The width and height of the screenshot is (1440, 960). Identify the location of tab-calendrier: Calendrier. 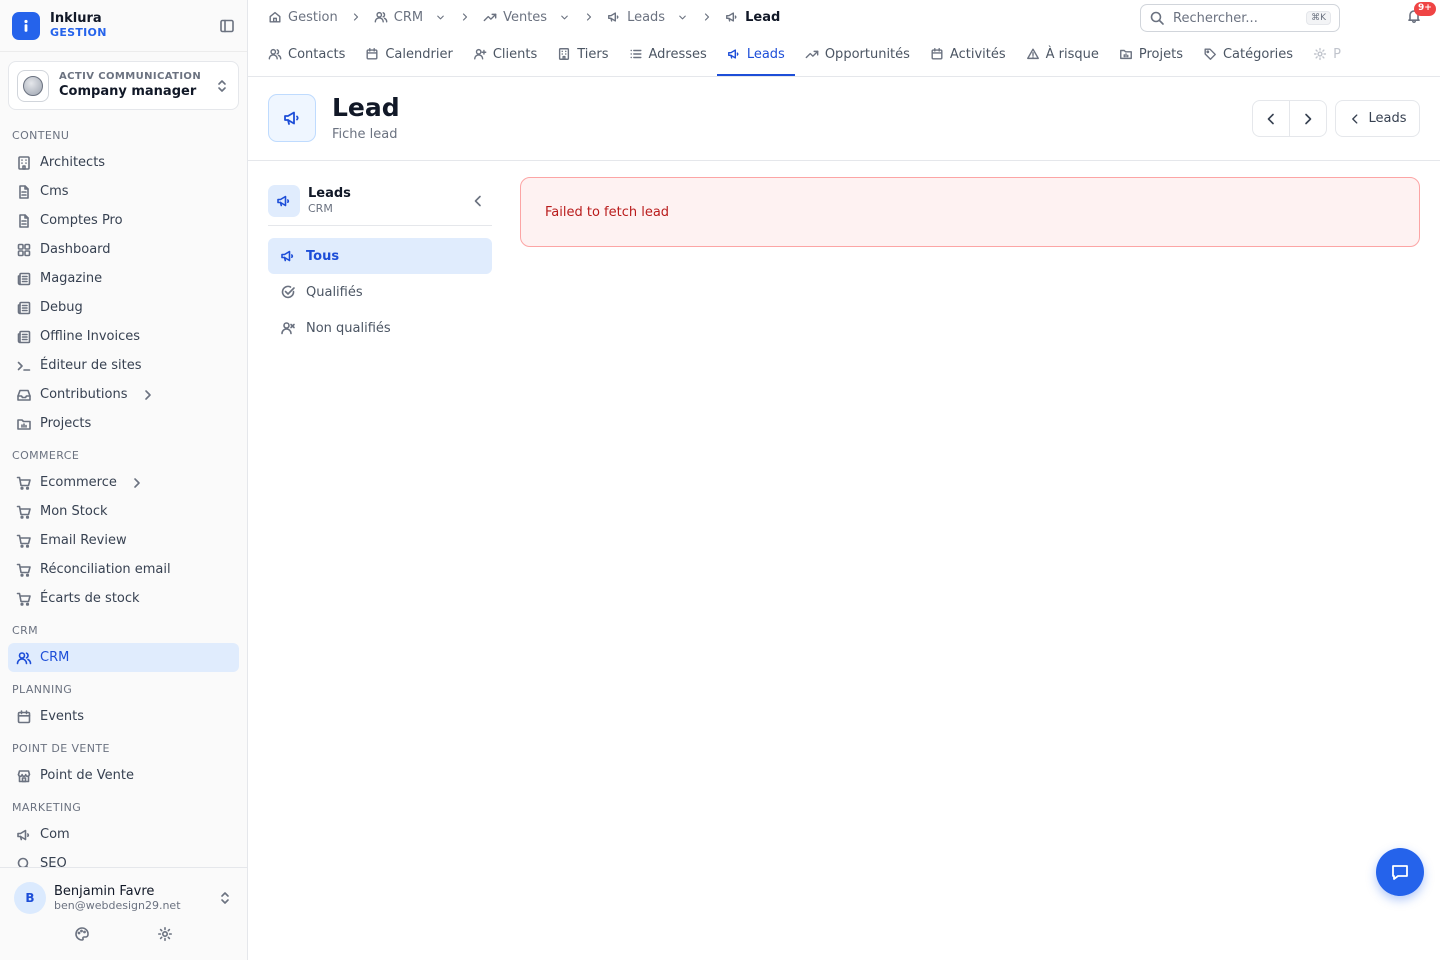
(408, 55).